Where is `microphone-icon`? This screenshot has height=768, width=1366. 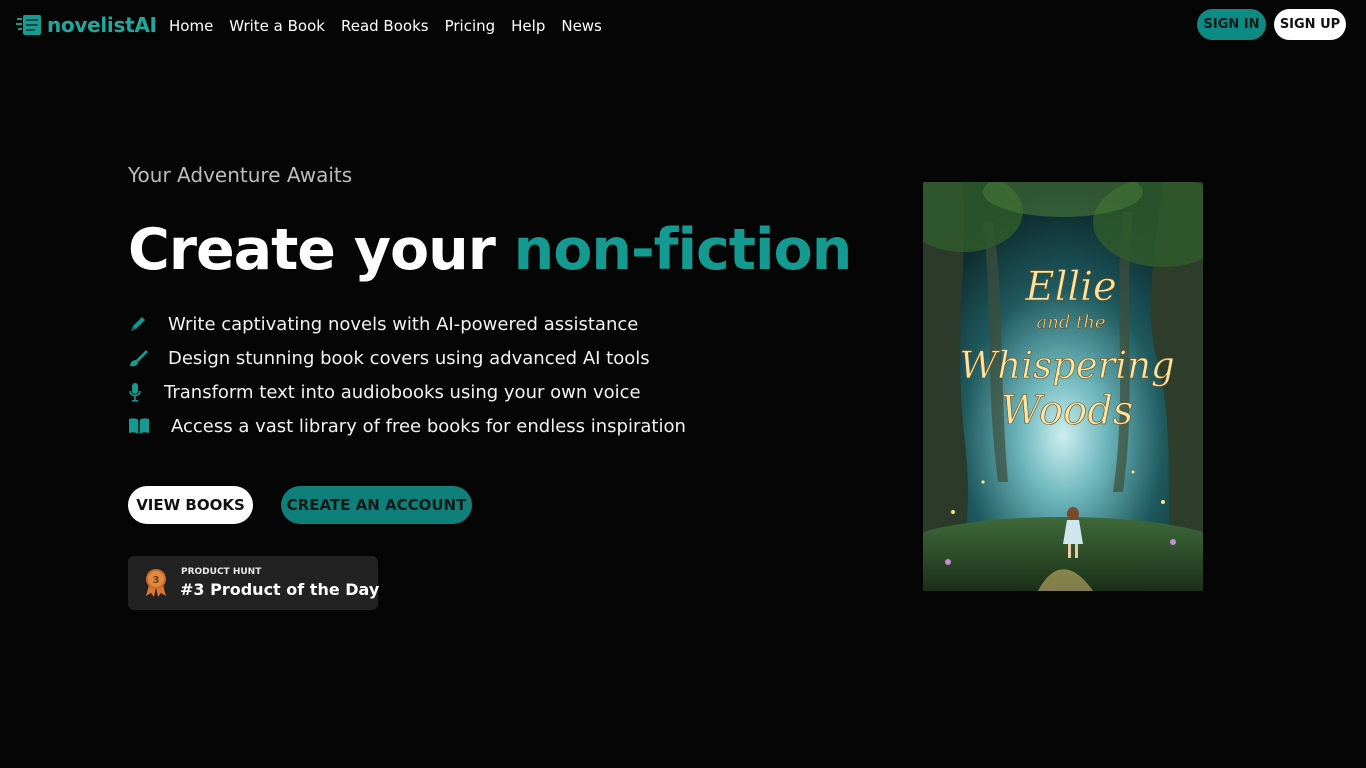 microphone-icon is located at coordinates (140, 392).